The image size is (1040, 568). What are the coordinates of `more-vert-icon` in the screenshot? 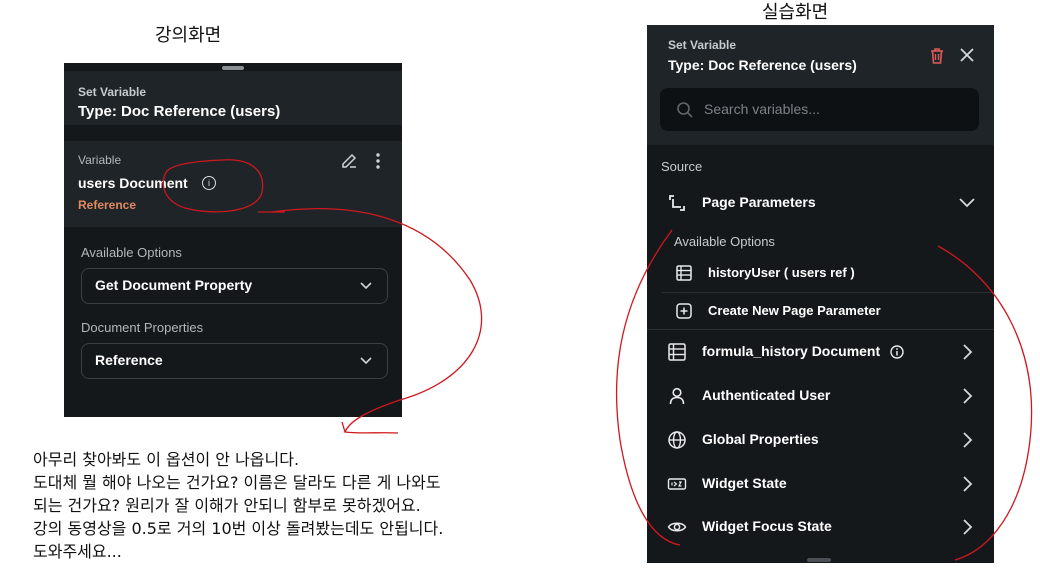 It's located at (378, 161).